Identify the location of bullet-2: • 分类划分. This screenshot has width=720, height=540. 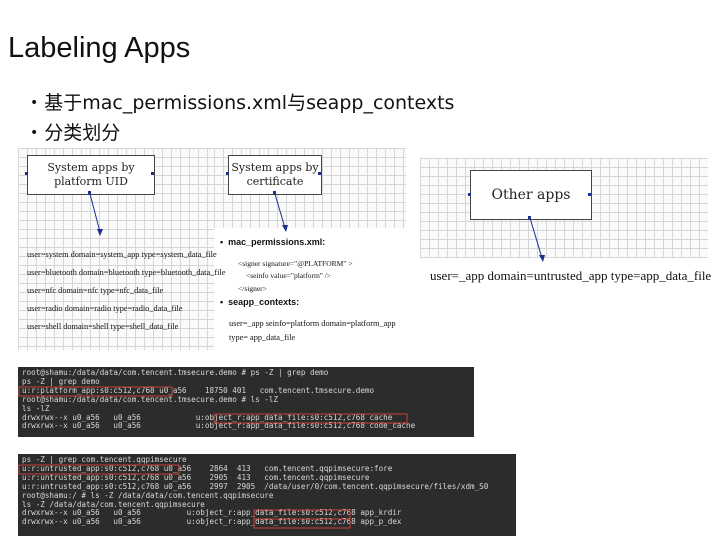
(75, 131).